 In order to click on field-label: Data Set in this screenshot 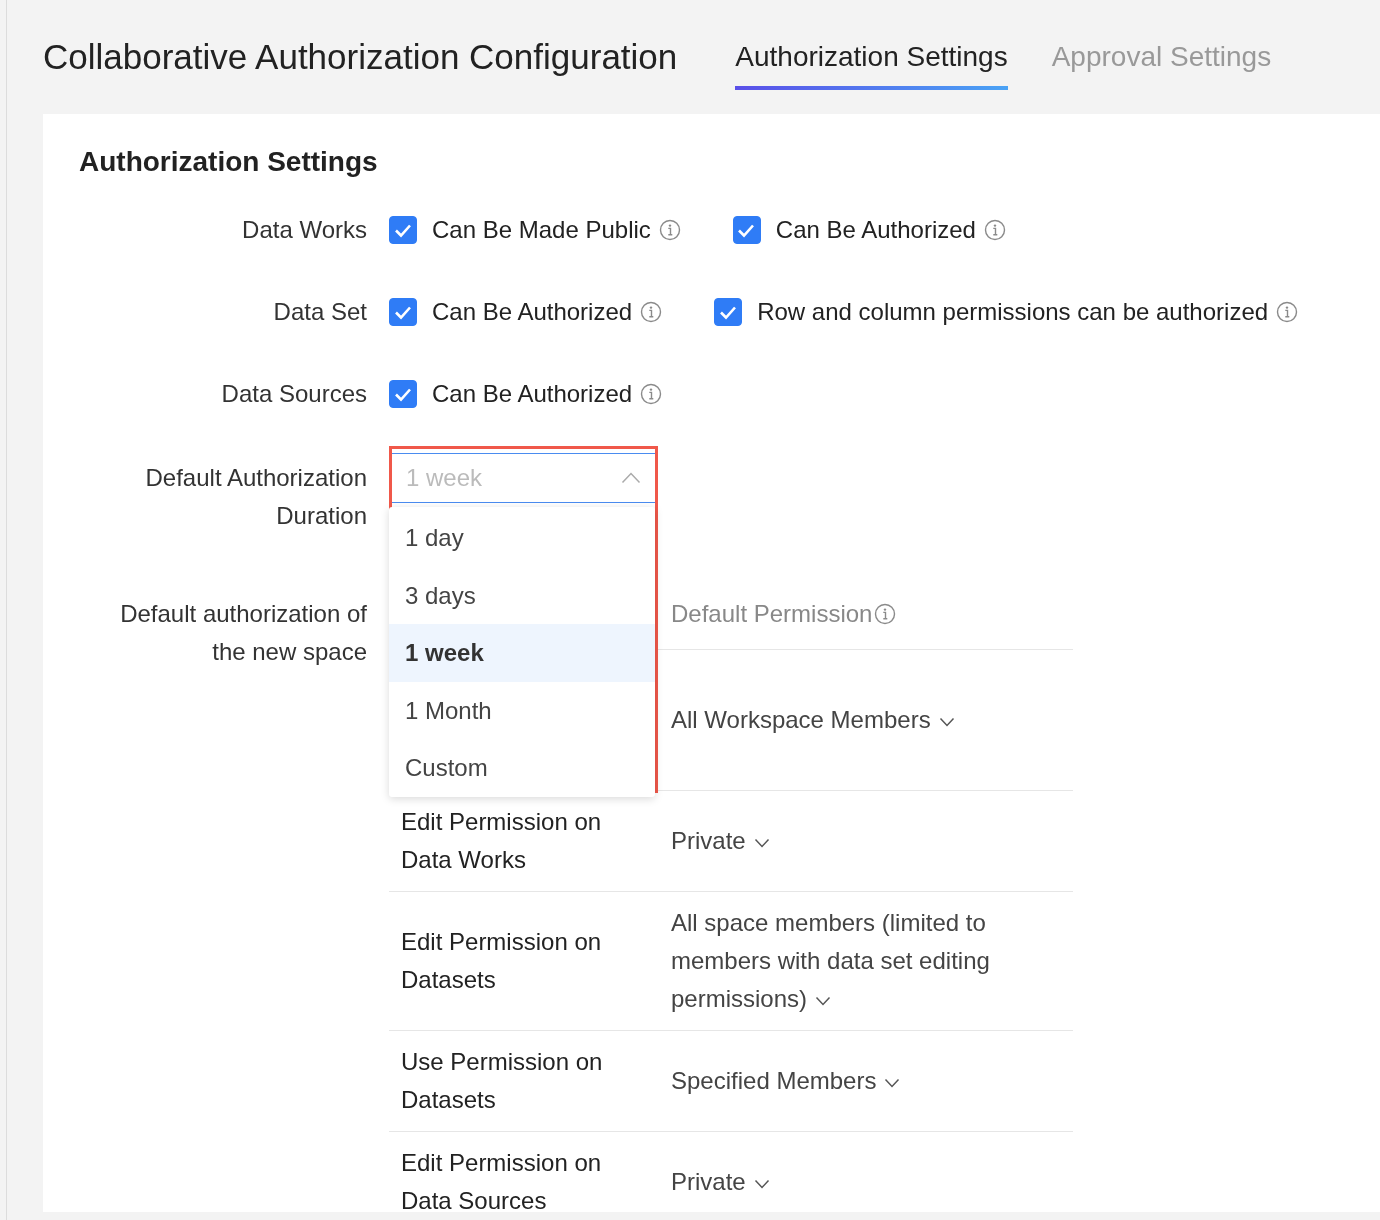, I will do `click(319, 312)`.